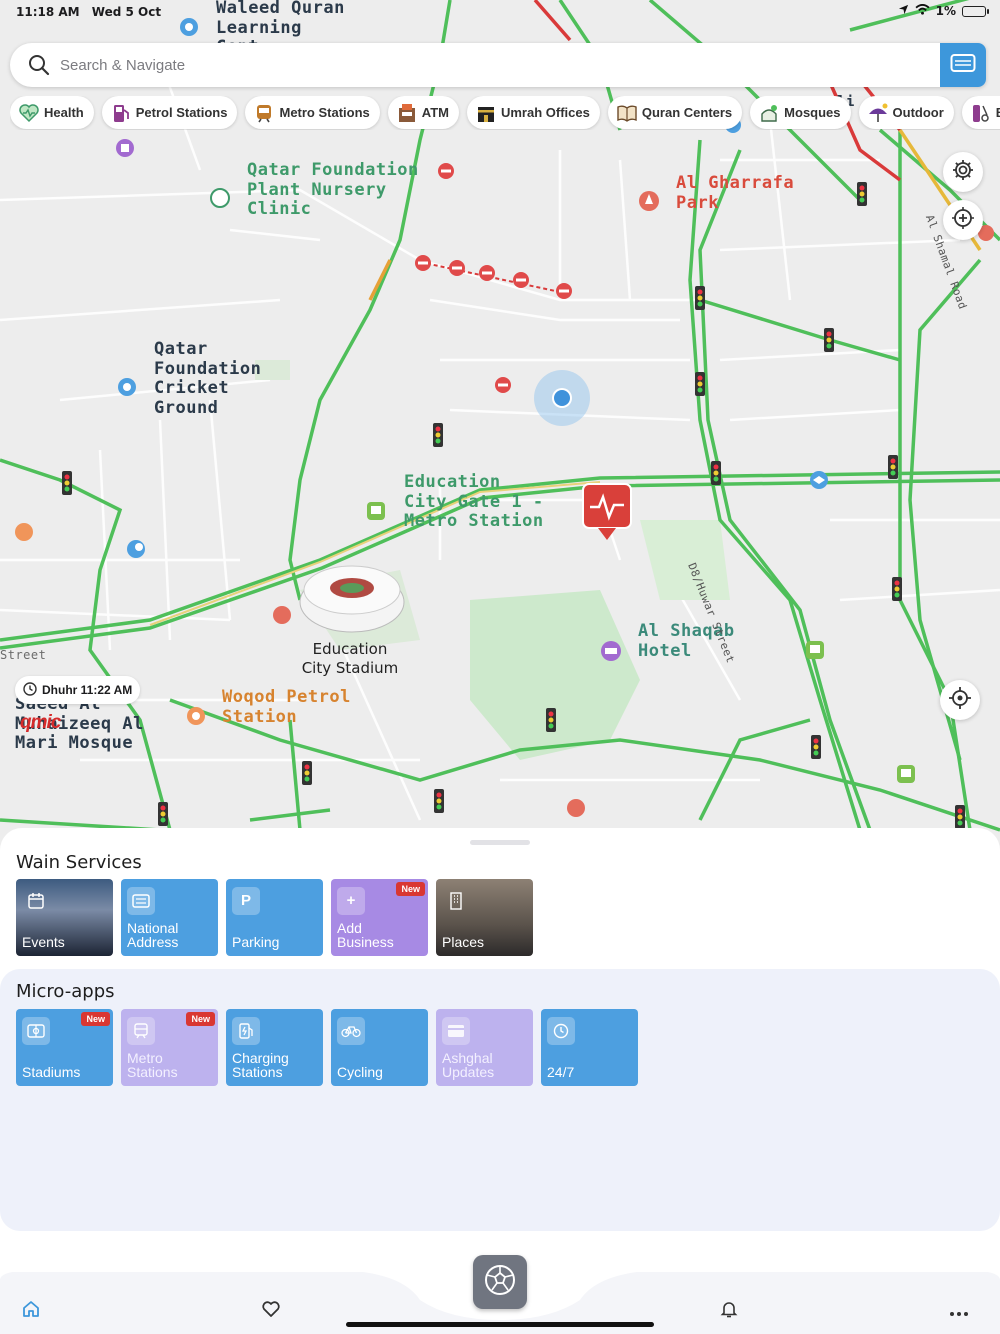 The height and width of the screenshot is (1334, 1000). I want to click on battery-icon, so click(975, 11).